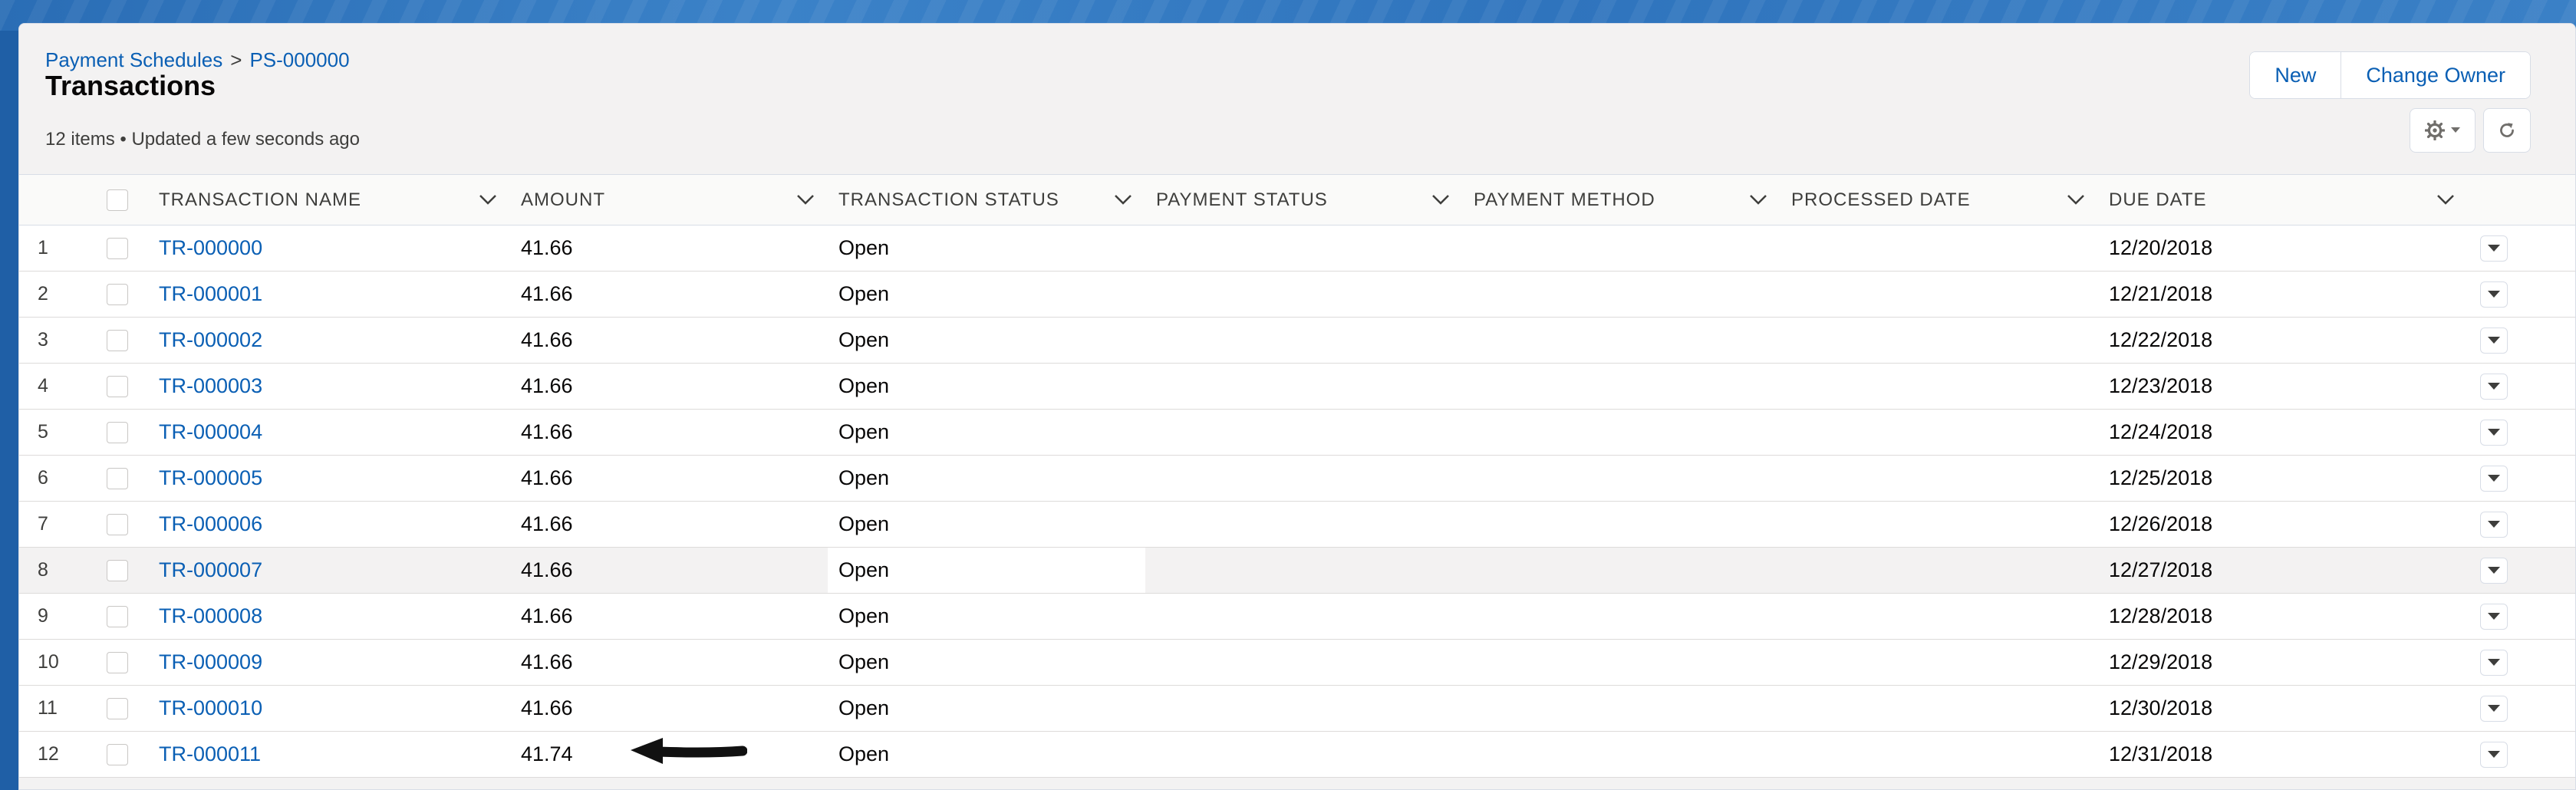  What do you see at coordinates (689, 751) in the screenshot?
I see `arrow-left-icon` at bounding box center [689, 751].